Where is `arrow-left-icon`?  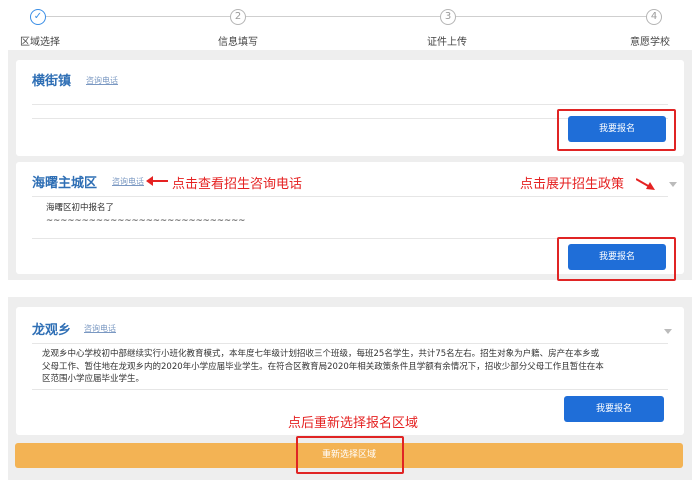
arrow-left-icon is located at coordinates (157, 181).